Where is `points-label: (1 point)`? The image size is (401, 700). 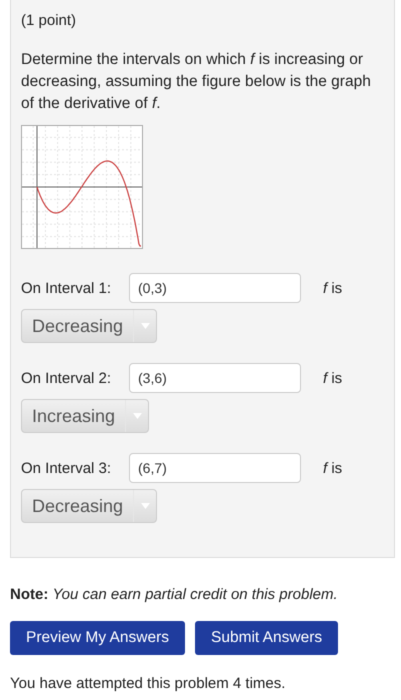 points-label: (1 point) is located at coordinates (49, 20).